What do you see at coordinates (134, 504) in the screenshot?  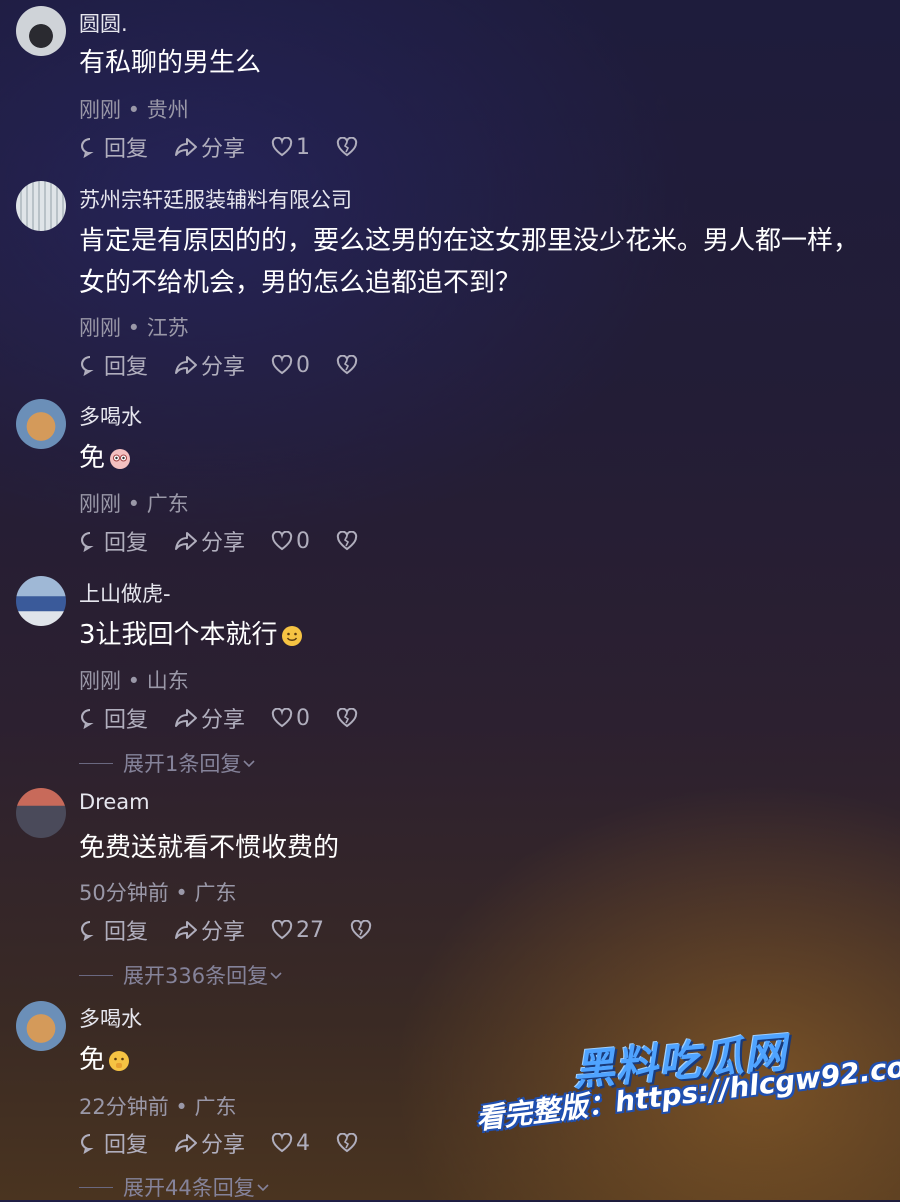 I see `comment-meta: 刚刚 • 广东` at bounding box center [134, 504].